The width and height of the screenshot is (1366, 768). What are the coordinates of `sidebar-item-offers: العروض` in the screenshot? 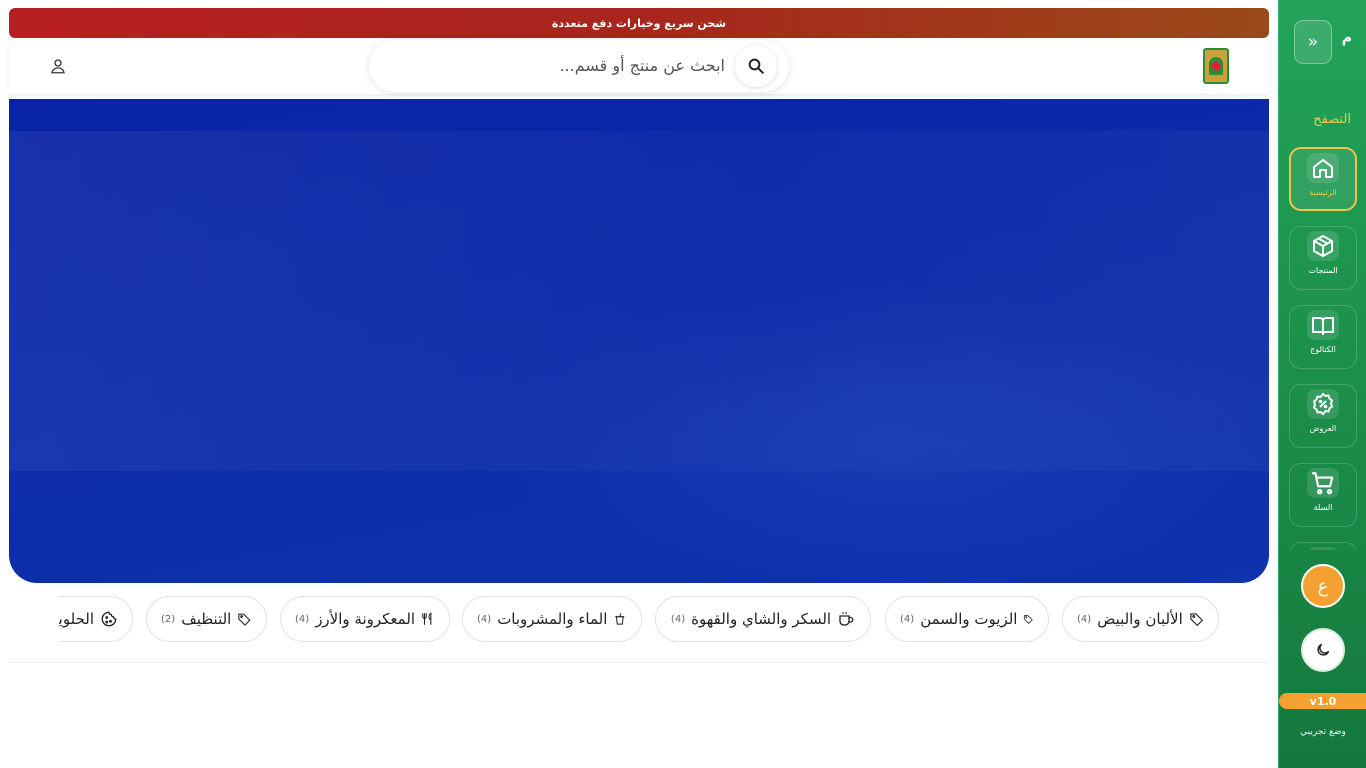 It's located at (1323, 416).